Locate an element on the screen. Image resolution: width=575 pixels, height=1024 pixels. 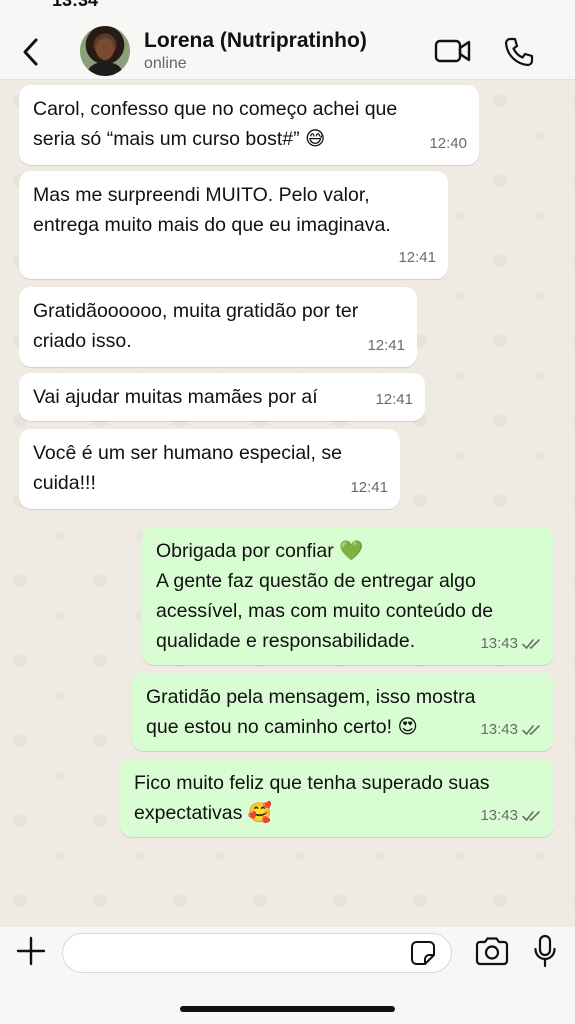
message-meta: 12:40 is located at coordinates (448, 144).